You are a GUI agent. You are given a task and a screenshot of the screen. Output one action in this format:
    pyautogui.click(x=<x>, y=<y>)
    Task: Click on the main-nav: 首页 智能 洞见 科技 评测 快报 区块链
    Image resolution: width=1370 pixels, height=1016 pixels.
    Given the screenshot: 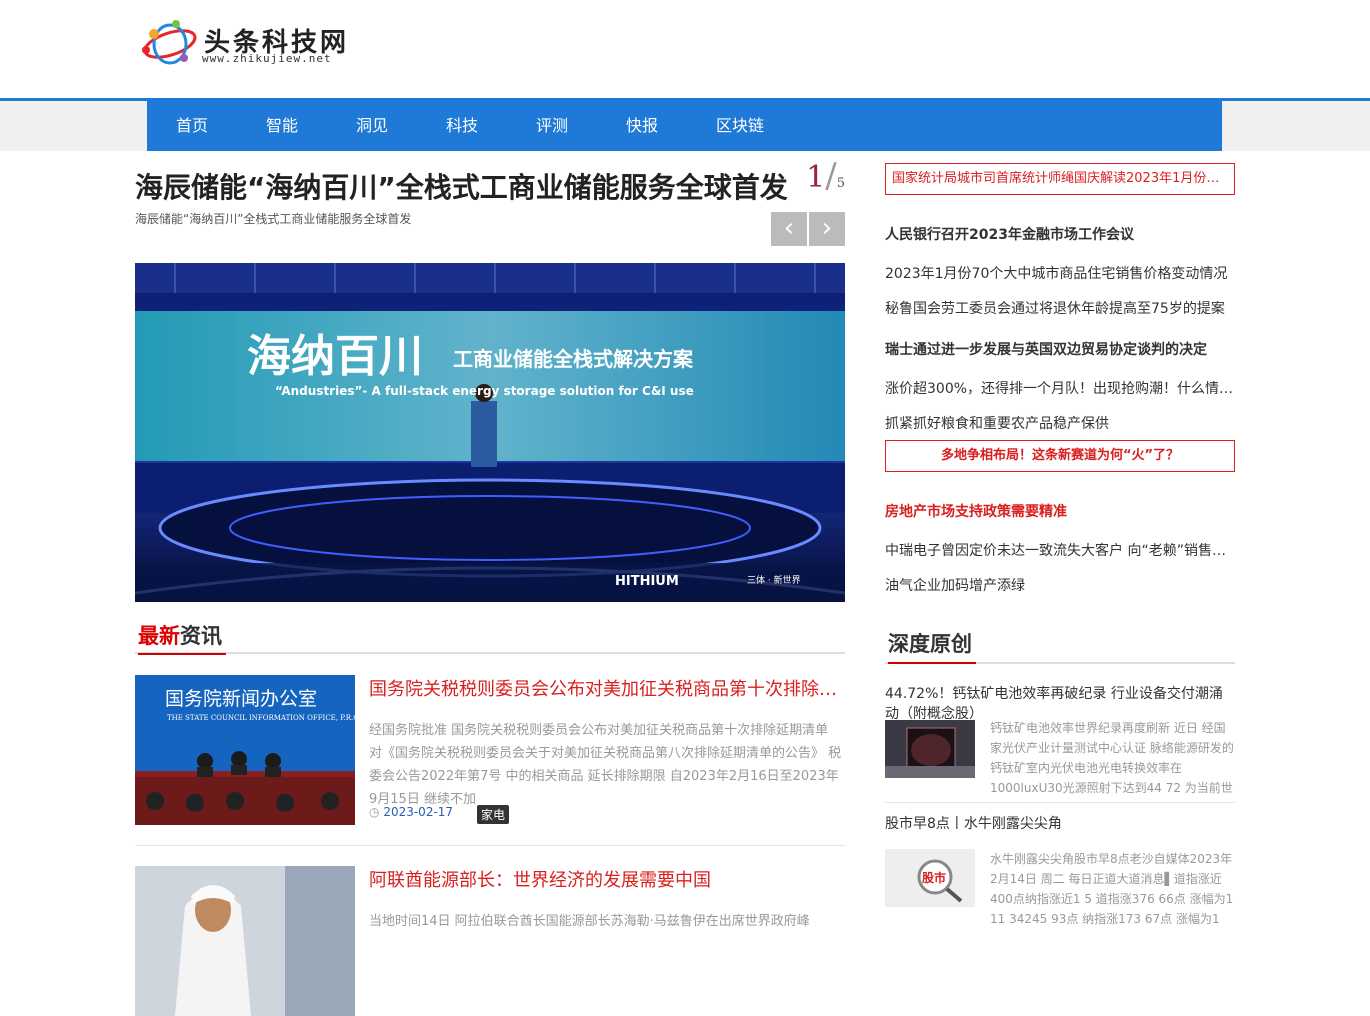 What is the action you would take?
    pyautogui.click(x=685, y=124)
    